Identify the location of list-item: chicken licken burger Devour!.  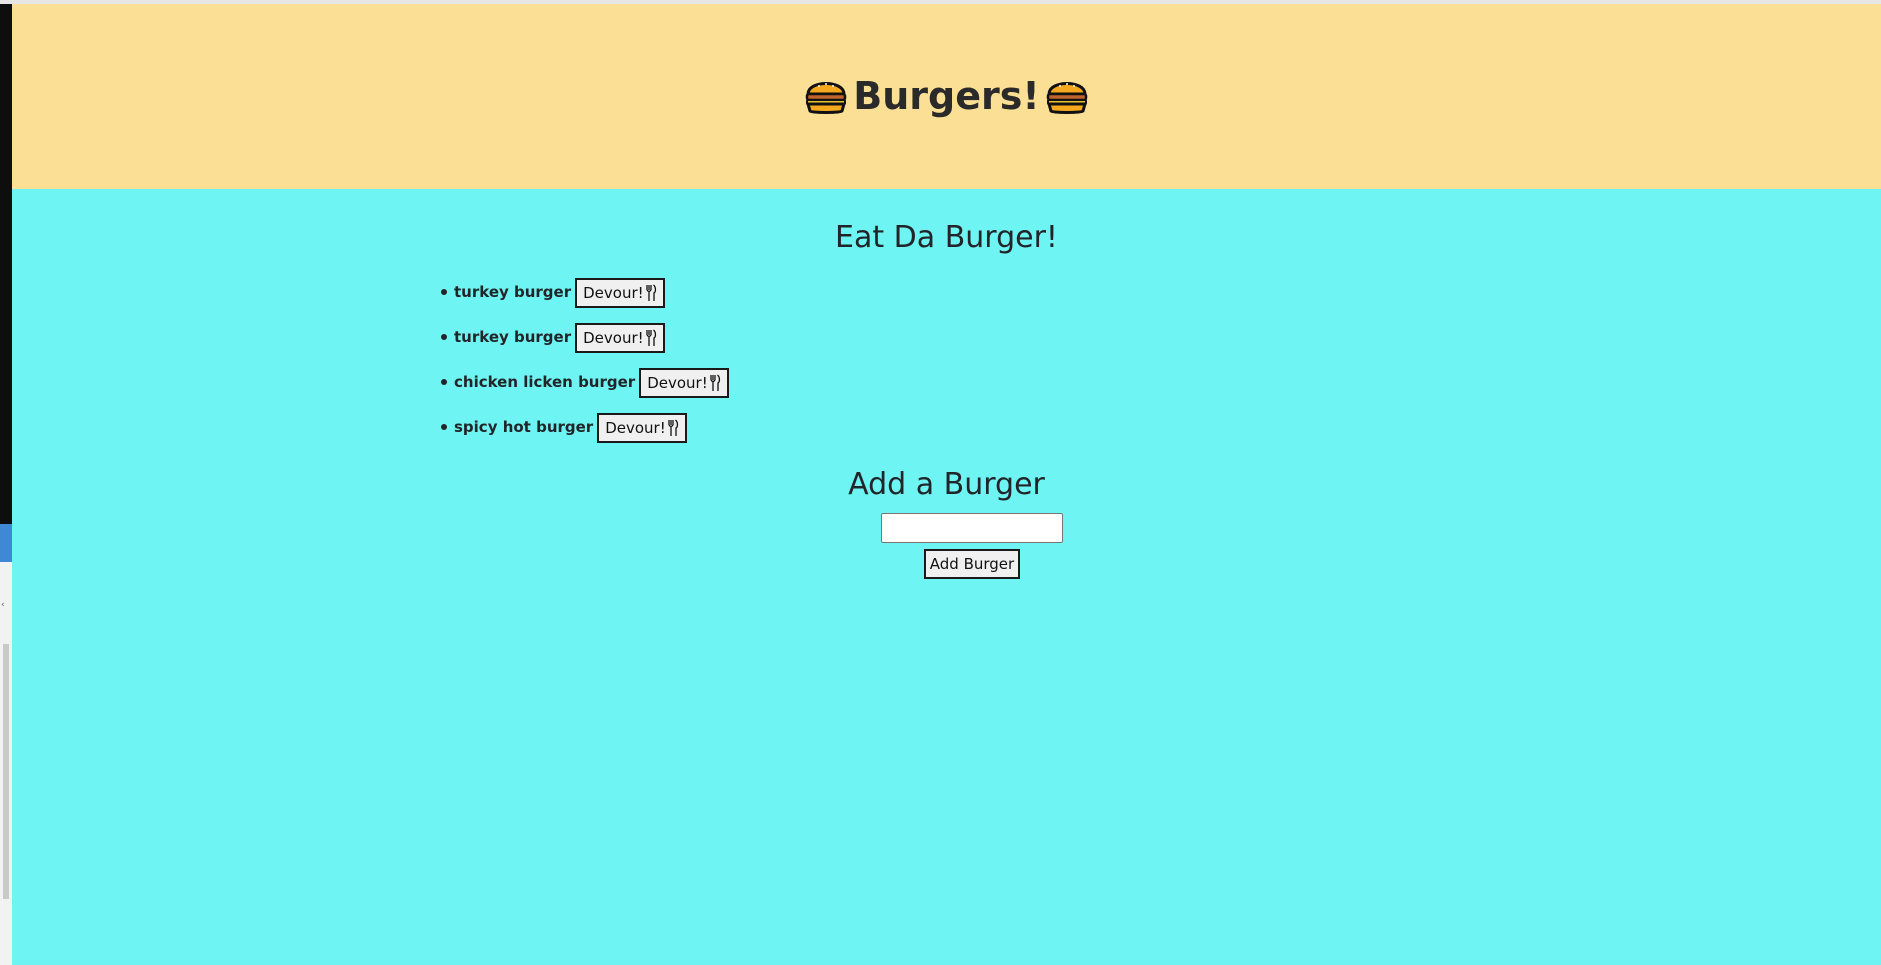
(585, 390).